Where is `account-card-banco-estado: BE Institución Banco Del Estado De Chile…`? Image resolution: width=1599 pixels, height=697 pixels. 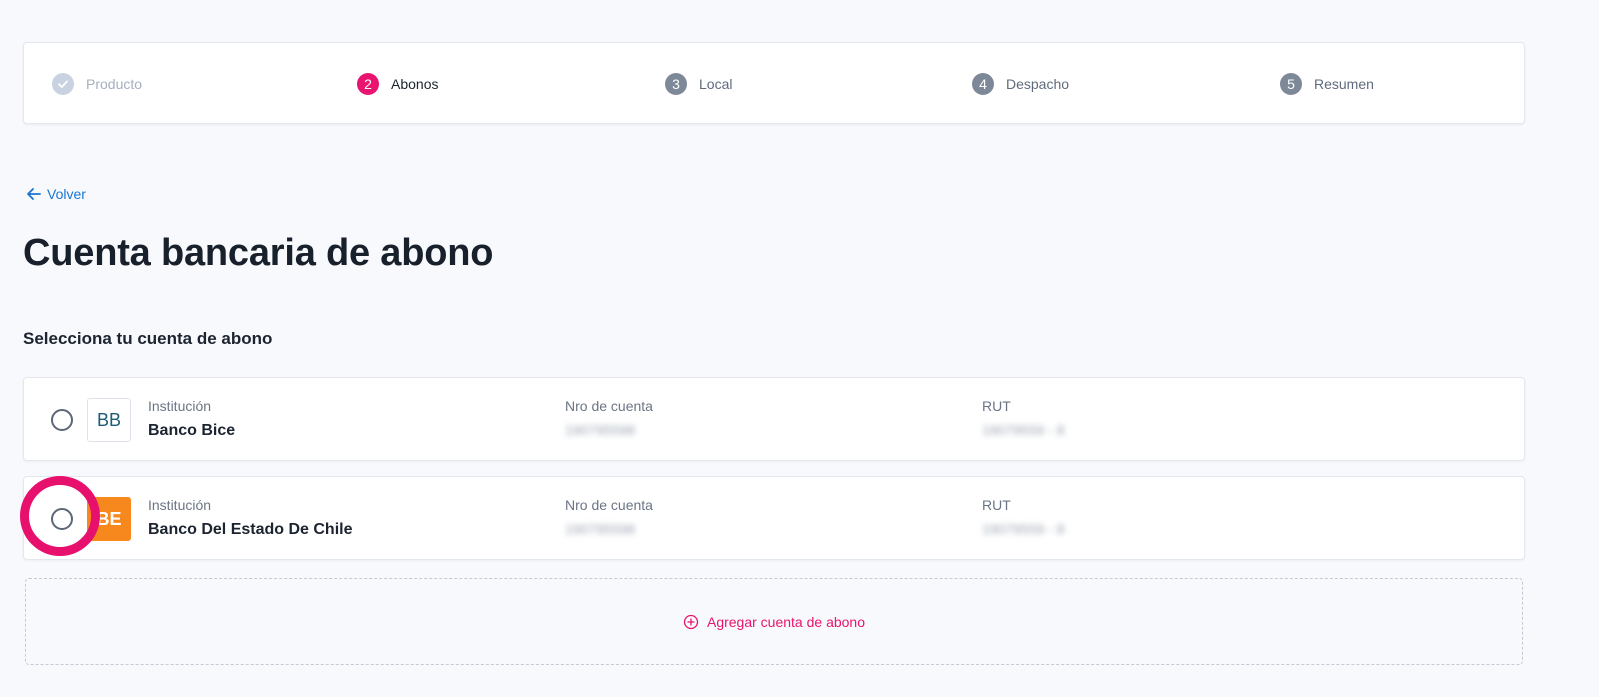
account-card-banco-estado: BE Institución Banco Del Estado De Chile… is located at coordinates (774, 518).